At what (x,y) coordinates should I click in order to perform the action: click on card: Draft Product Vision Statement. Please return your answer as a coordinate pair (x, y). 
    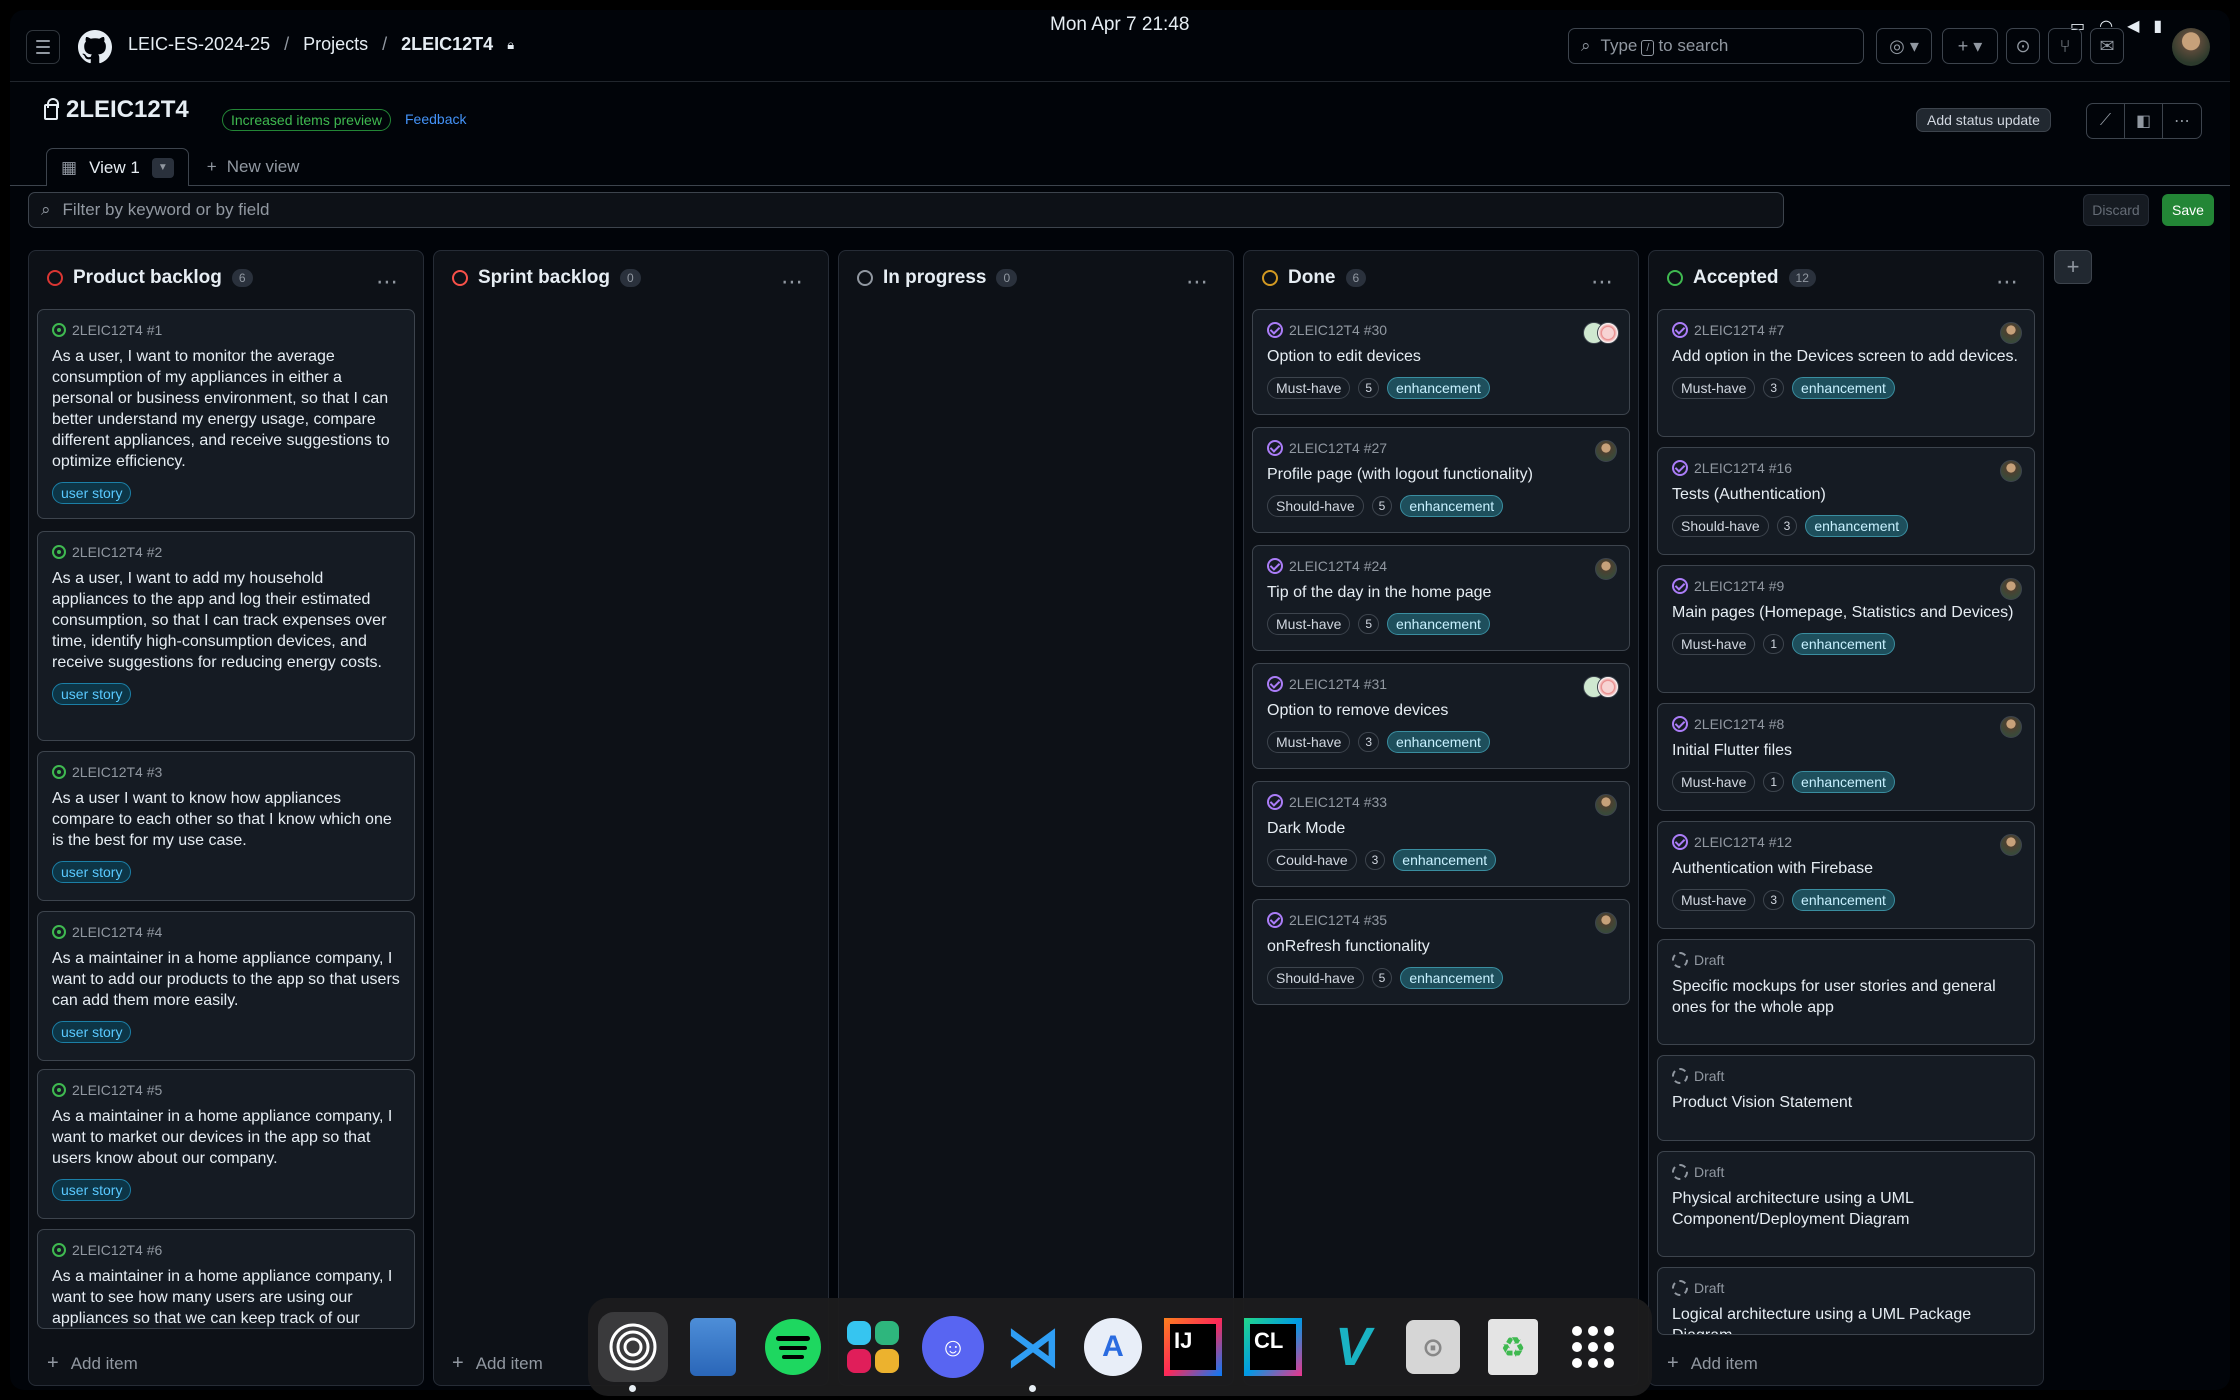
    Looking at the image, I should click on (1846, 1098).